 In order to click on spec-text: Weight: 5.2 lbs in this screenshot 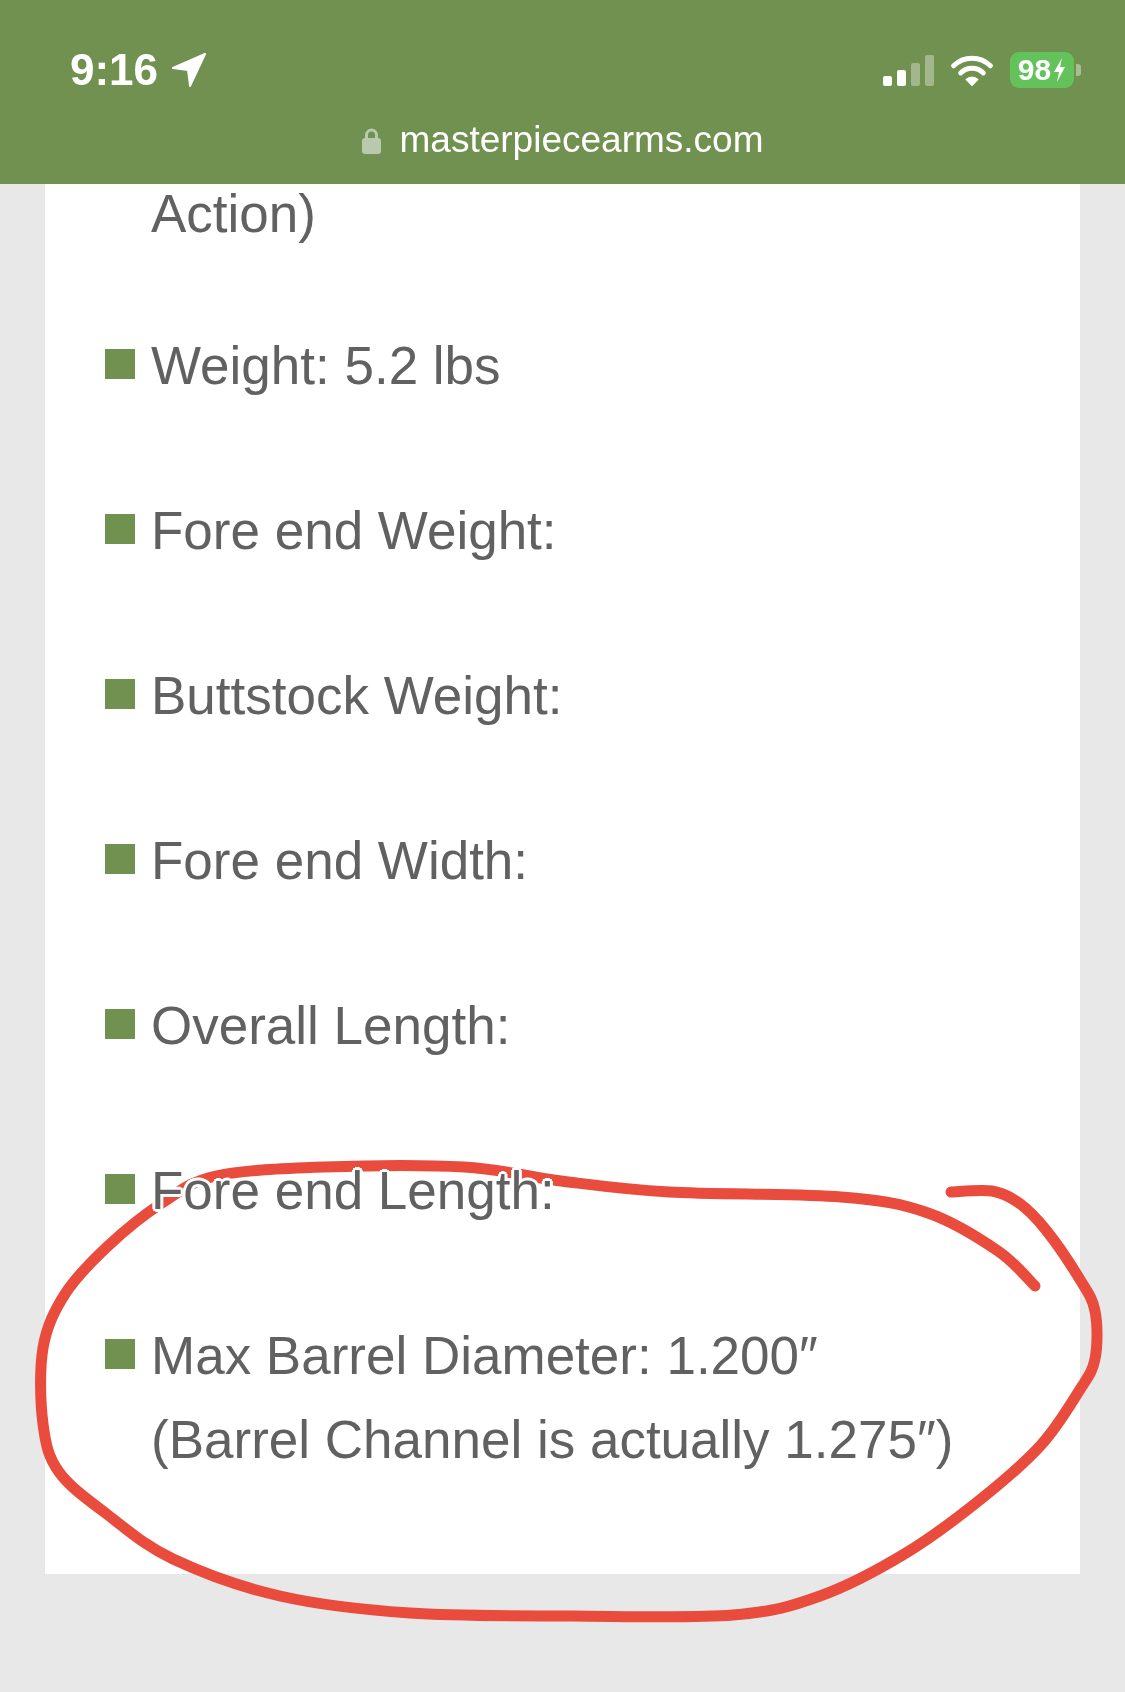, I will do `click(326, 366)`.